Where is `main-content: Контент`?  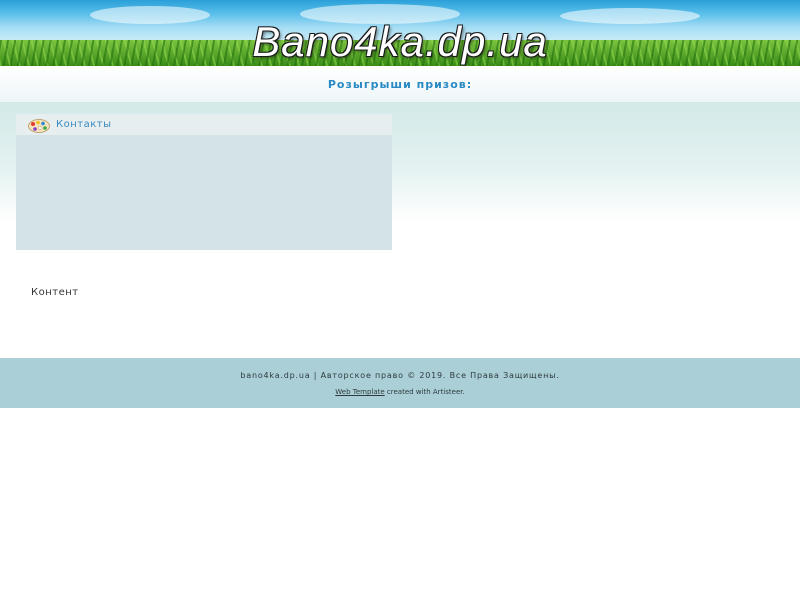 main-content: Контент is located at coordinates (55, 292).